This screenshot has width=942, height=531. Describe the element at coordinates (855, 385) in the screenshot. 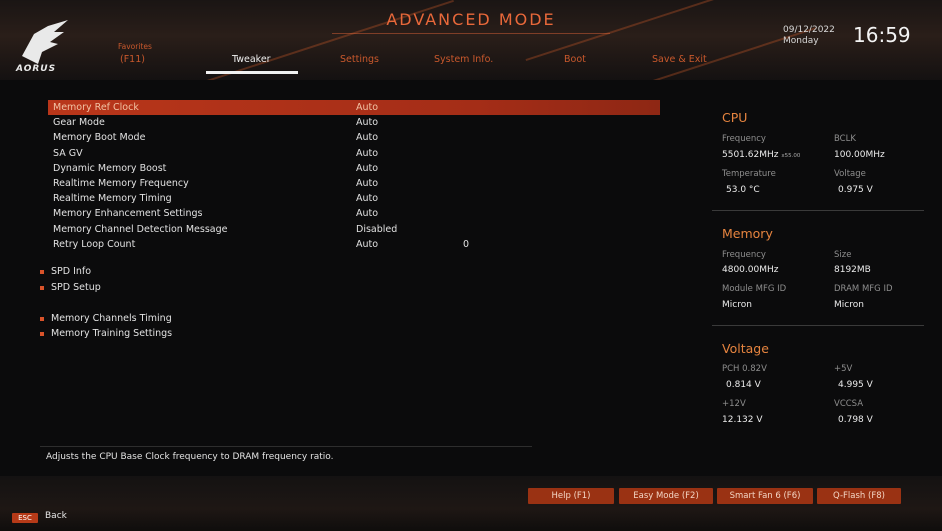

I see `p5v-value: 4.995 V` at that location.